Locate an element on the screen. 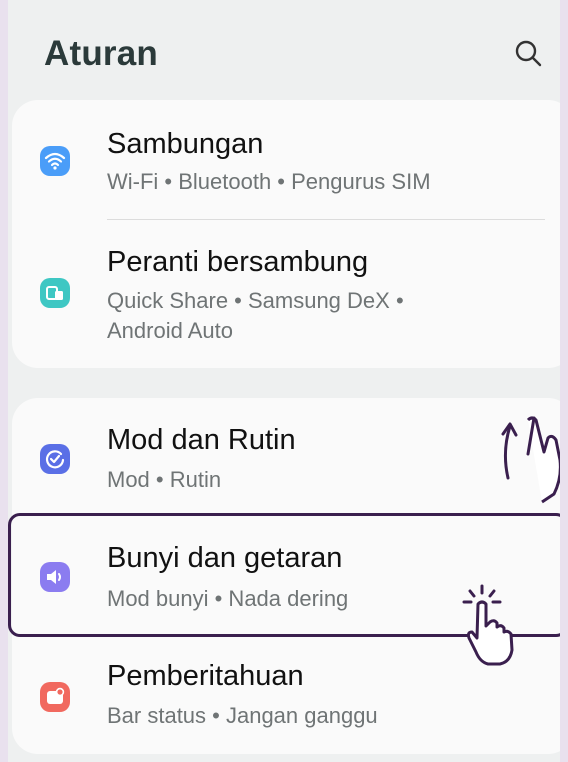 The height and width of the screenshot is (762, 568). search-button is located at coordinates (529, 54).